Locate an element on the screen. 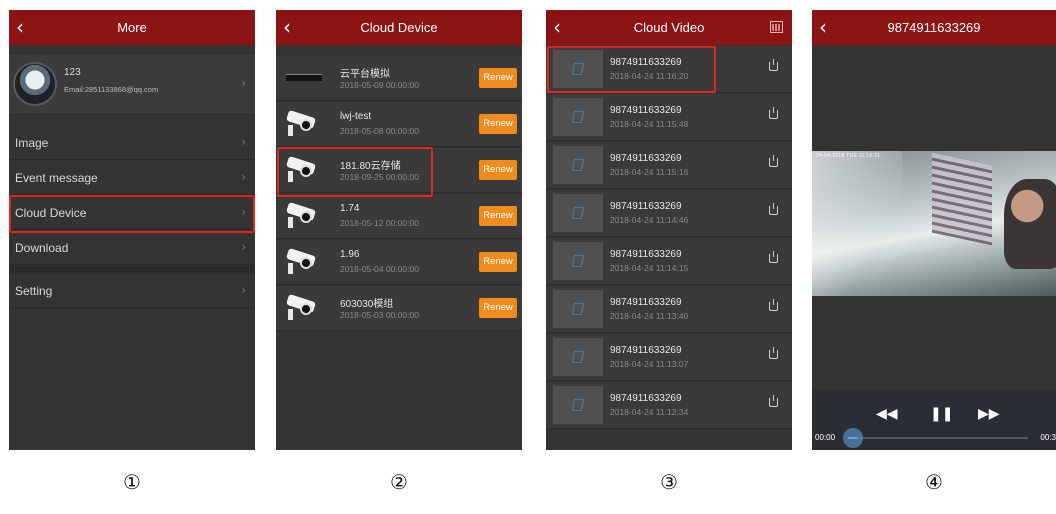 This screenshot has height=514, width=1056. video-row: 9874911633269 2018-04-24 11:14:46 is located at coordinates (669, 213).